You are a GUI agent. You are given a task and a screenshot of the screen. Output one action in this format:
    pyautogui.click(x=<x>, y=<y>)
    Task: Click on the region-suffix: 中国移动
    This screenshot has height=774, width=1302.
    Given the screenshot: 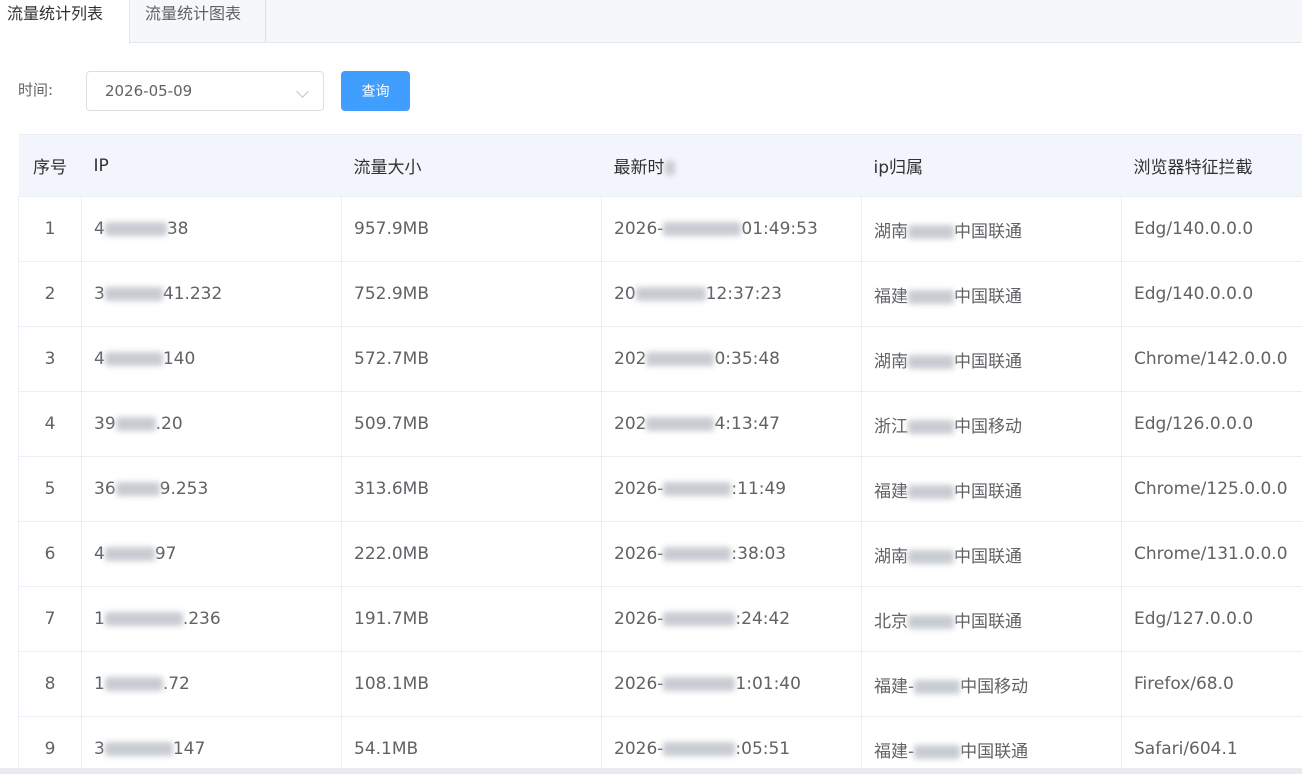 What is the action you would take?
    pyautogui.click(x=994, y=686)
    